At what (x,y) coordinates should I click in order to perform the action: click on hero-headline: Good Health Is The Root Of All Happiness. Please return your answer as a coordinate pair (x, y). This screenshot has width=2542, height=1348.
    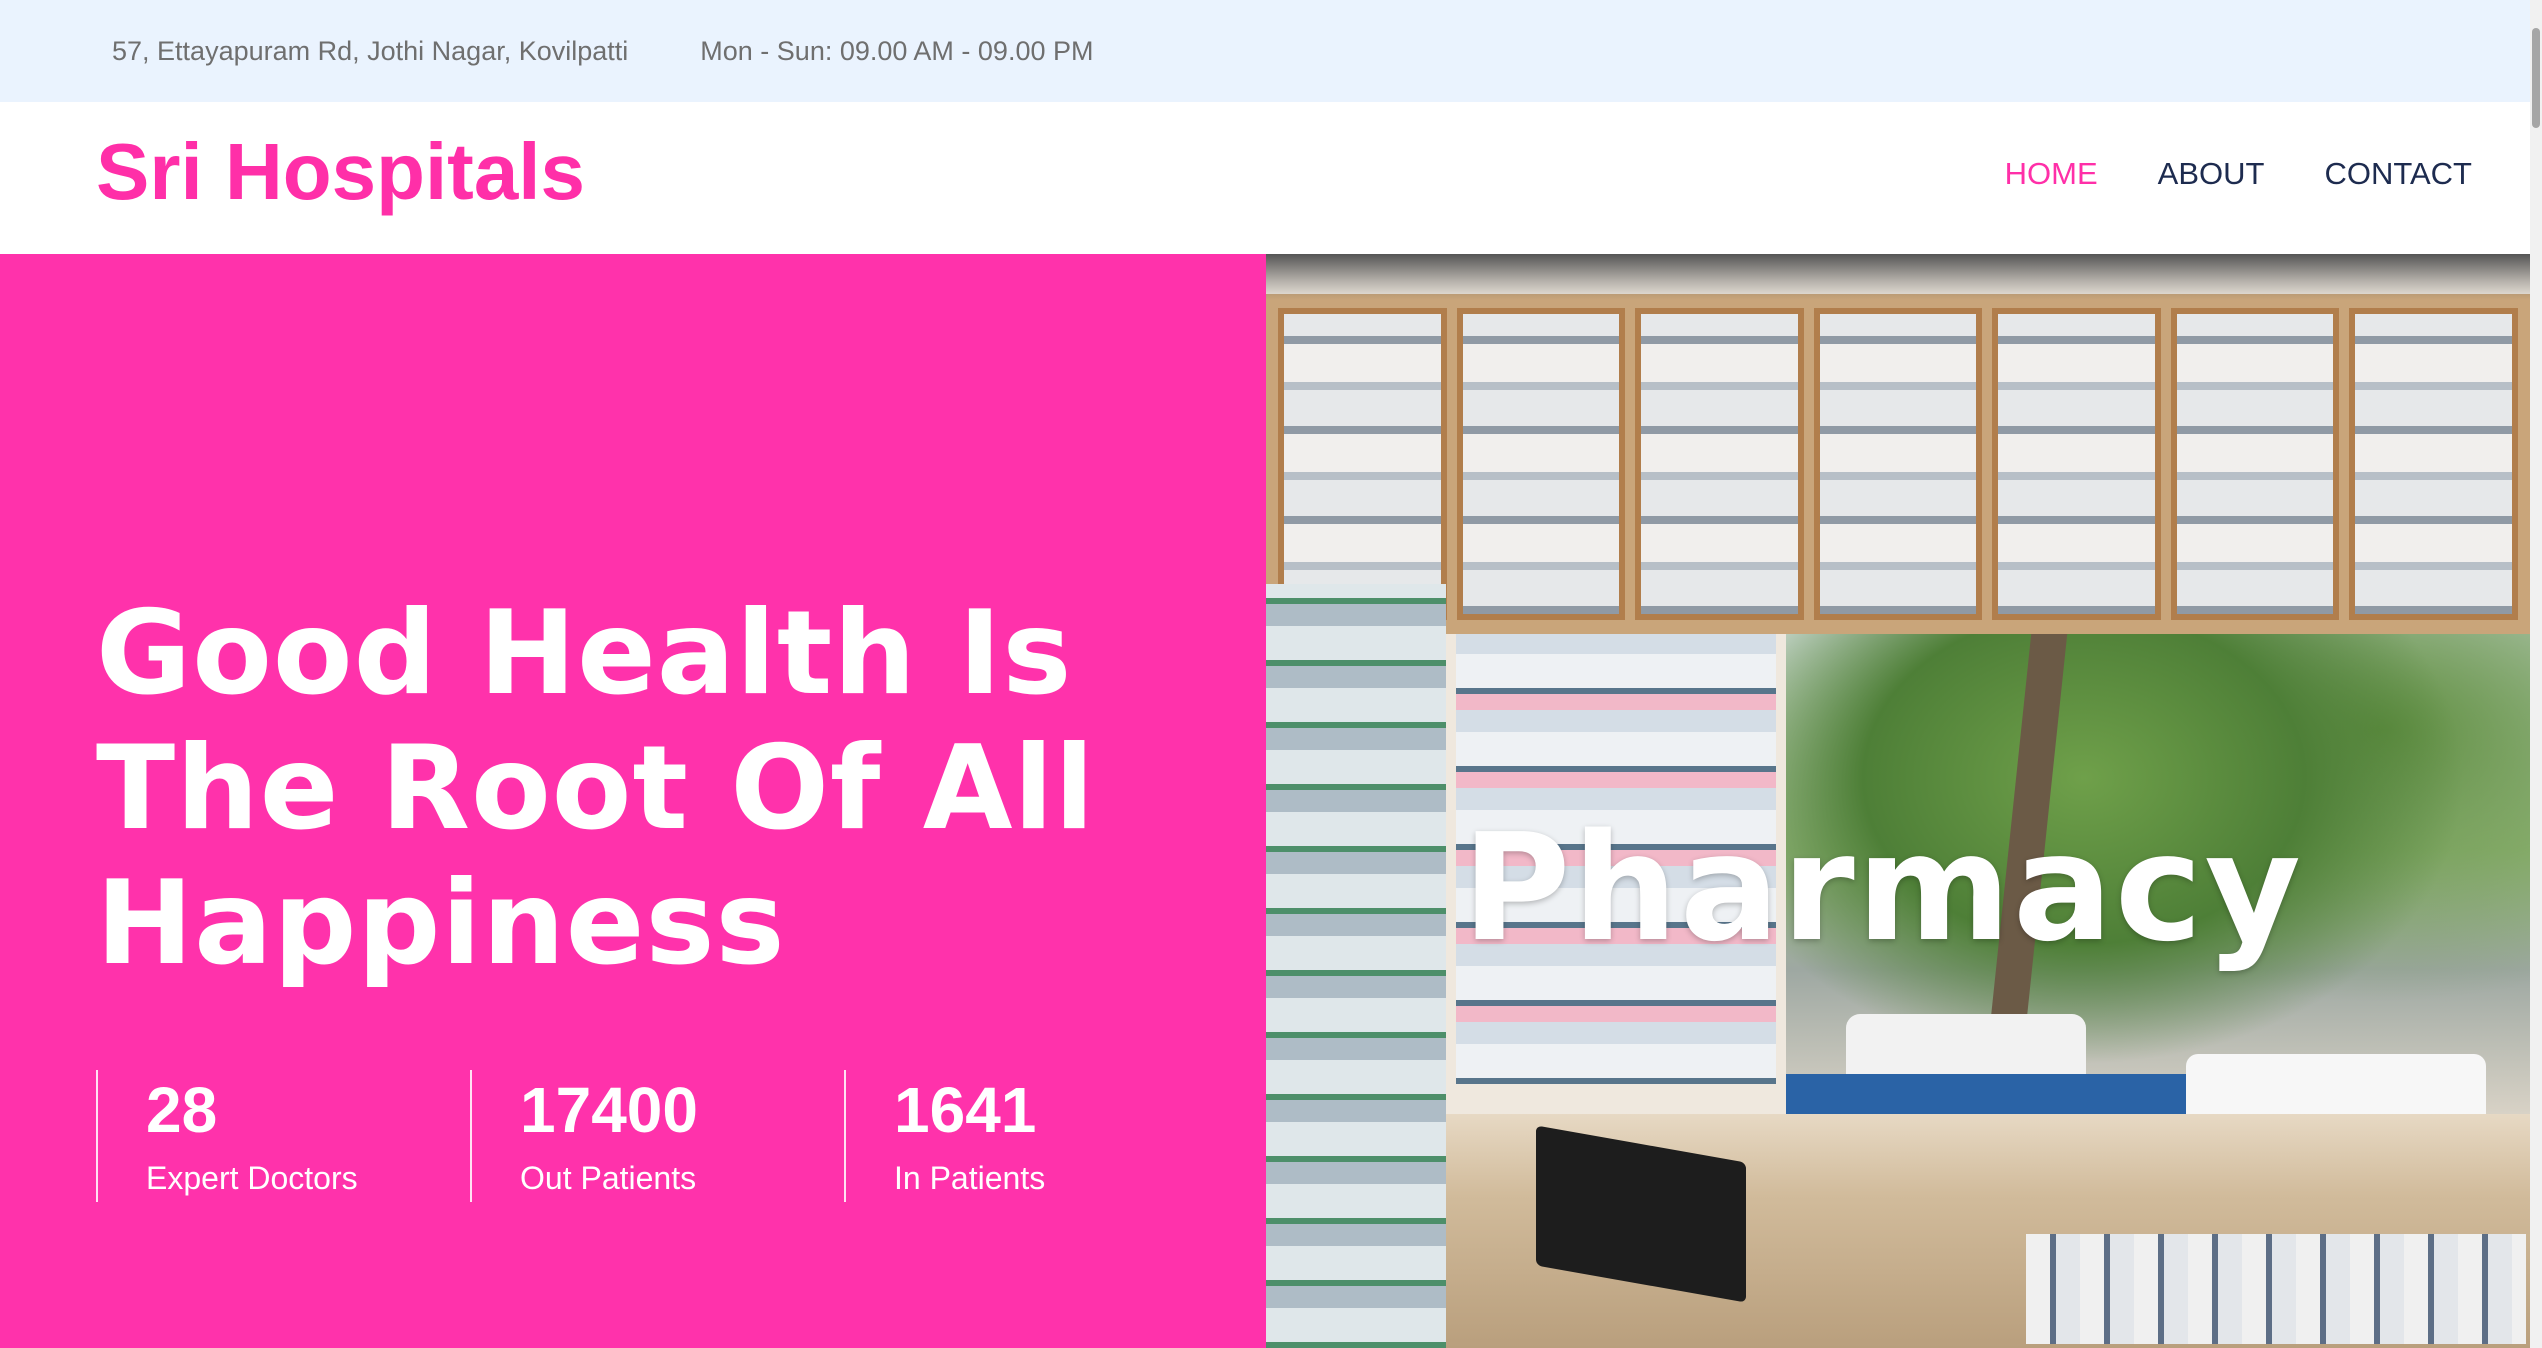
    Looking at the image, I should click on (646, 788).